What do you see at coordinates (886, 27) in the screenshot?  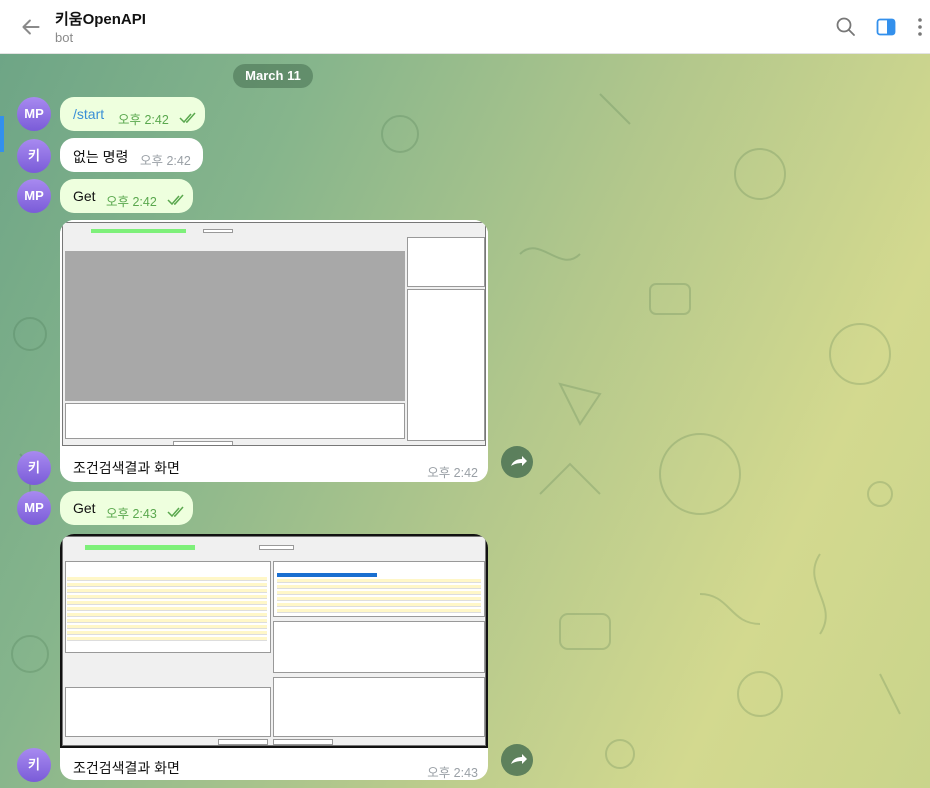 I see `sidebar-toggle-icon` at bounding box center [886, 27].